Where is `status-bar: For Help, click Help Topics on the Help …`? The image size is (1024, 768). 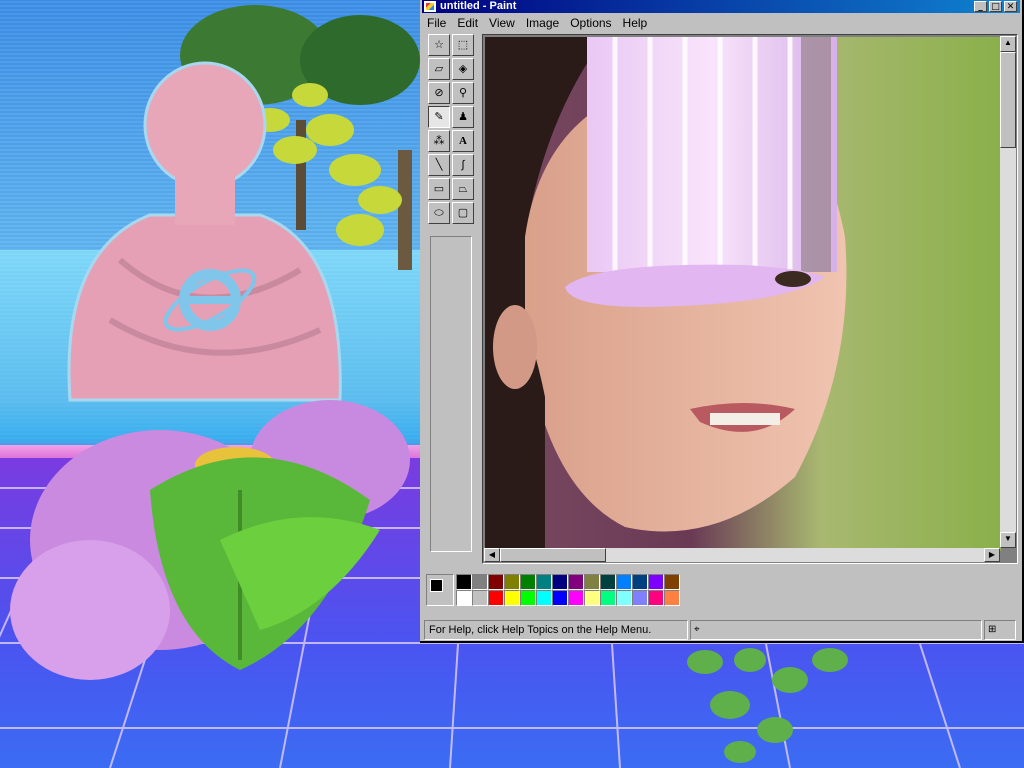 status-bar: For Help, click Help Topics on the Help … is located at coordinates (720, 630).